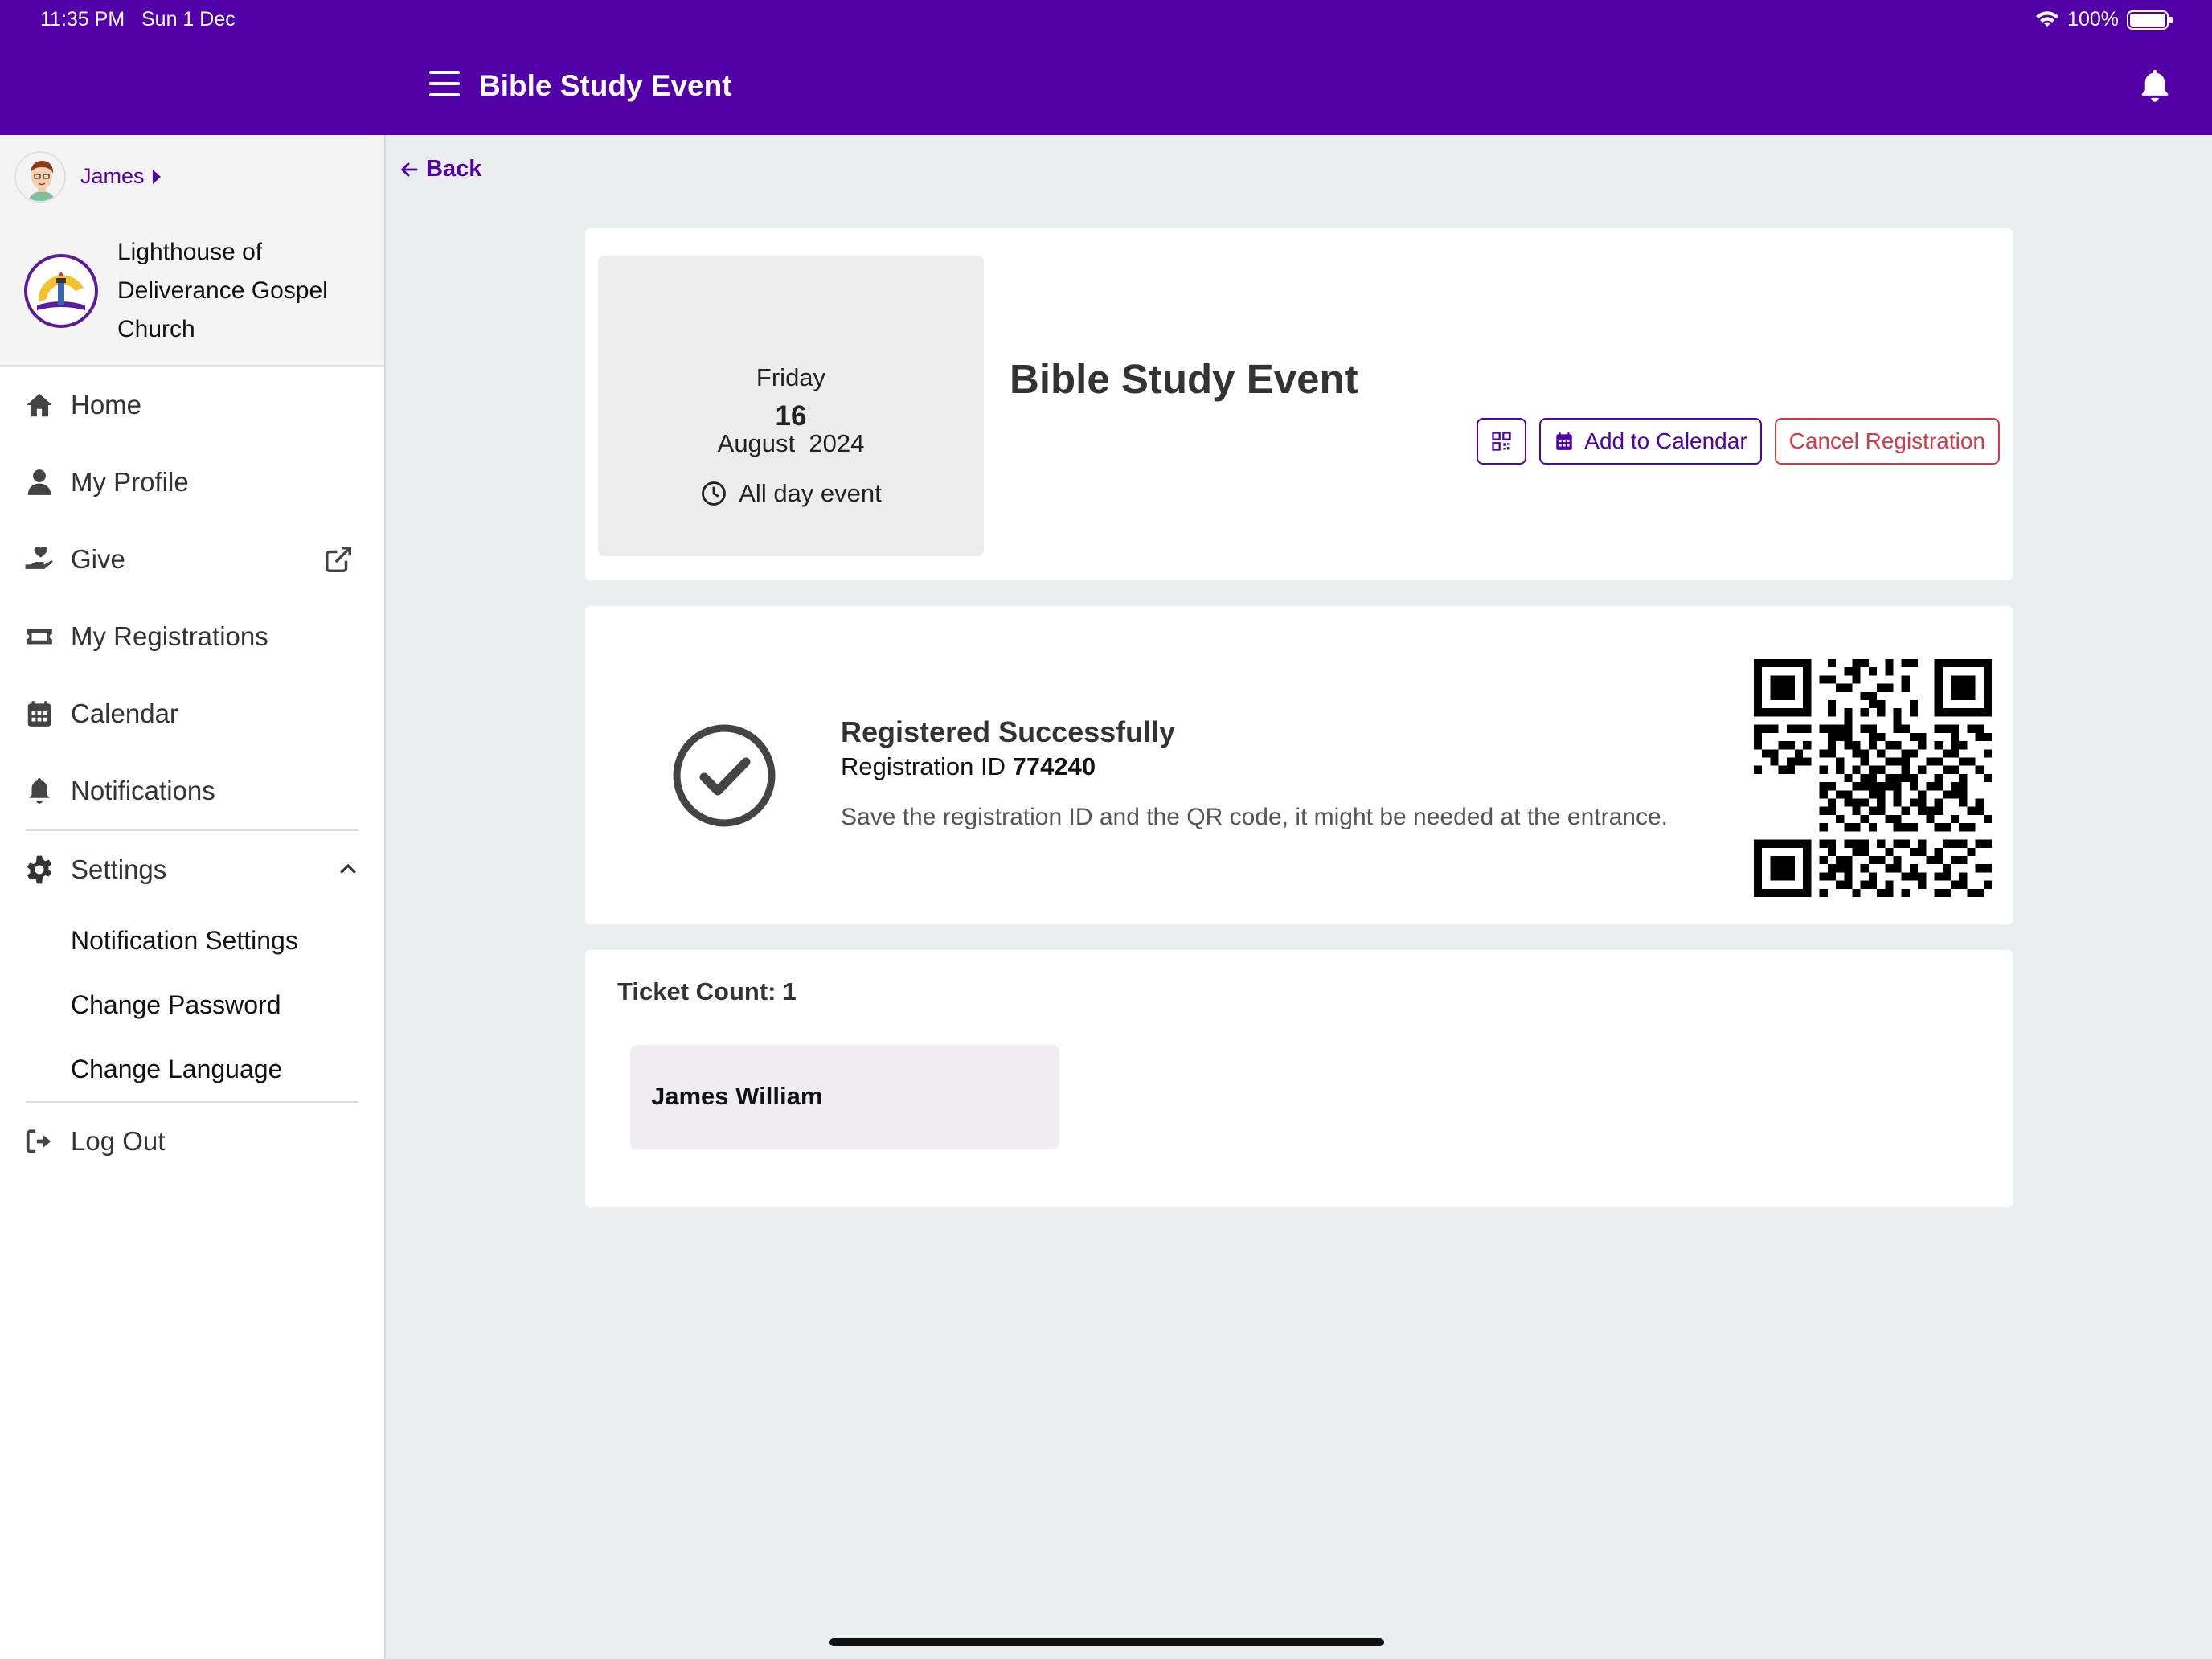 This screenshot has width=2212, height=1659. I want to click on ticket-count-label: Ticket Count:, so click(696, 992).